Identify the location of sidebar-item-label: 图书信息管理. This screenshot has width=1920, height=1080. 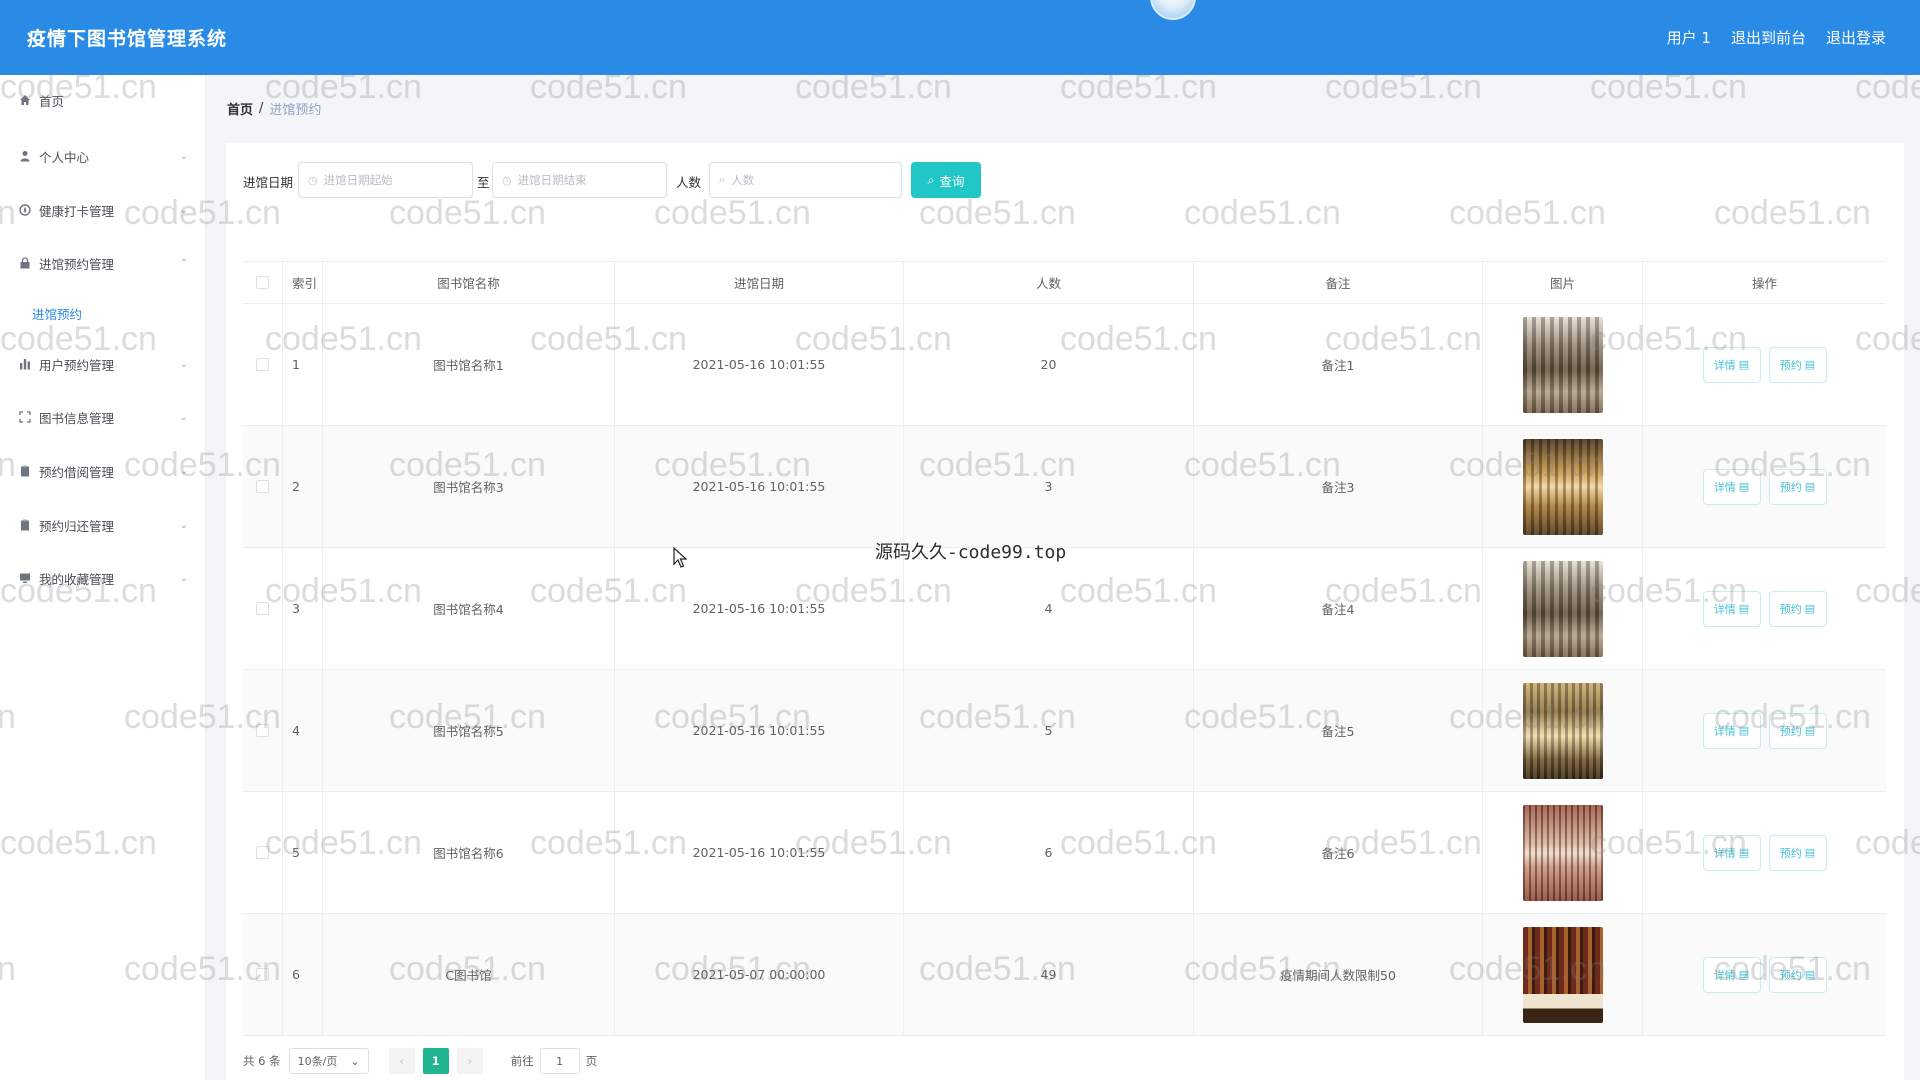
(77, 418).